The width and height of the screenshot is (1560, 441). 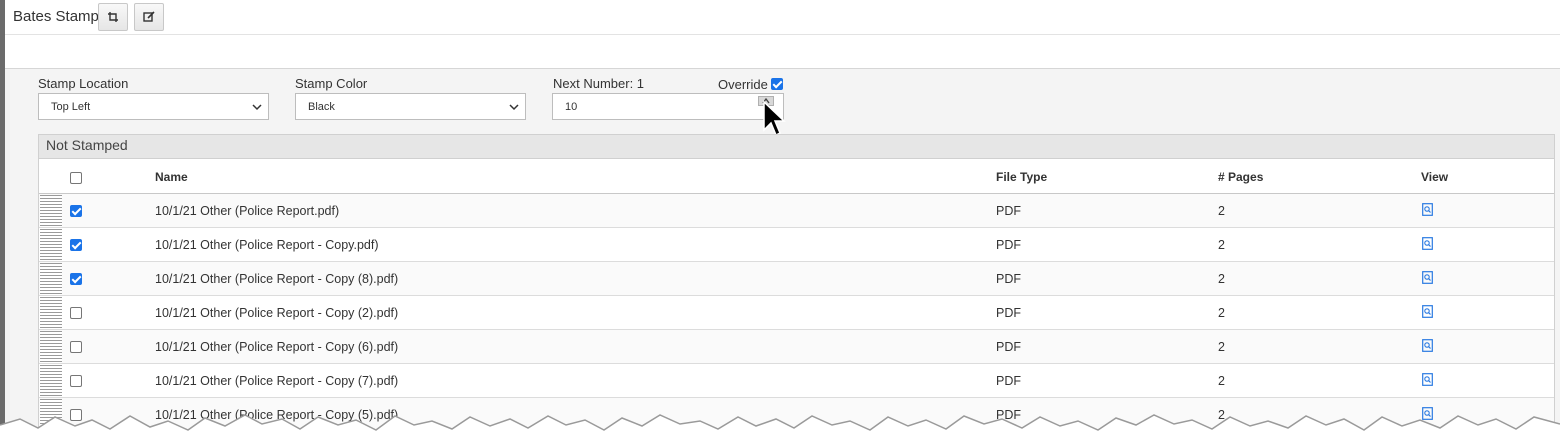 I want to click on crop-button, so click(x=113, y=17).